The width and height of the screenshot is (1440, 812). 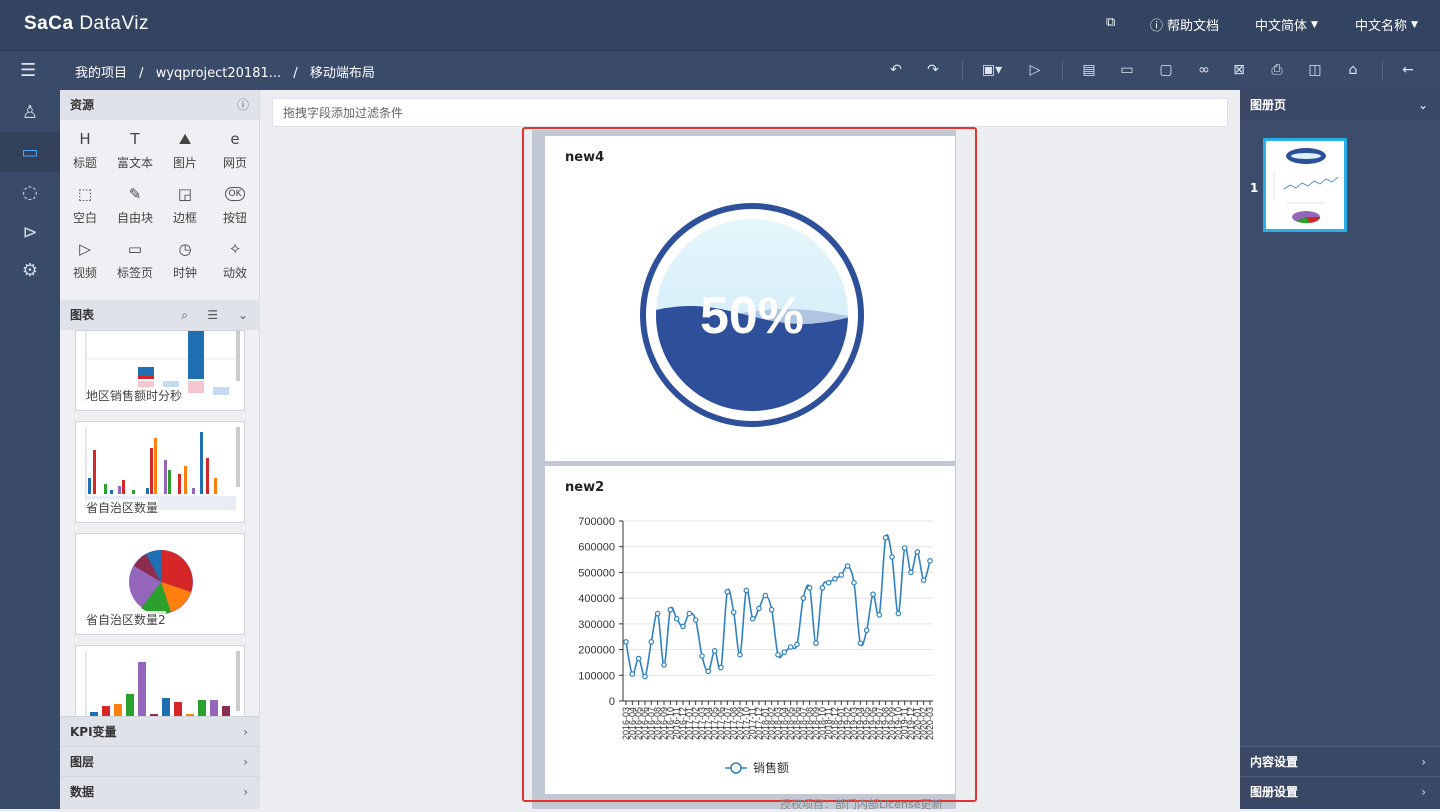 What do you see at coordinates (30, 270) in the screenshot?
I see `settings-gear-icon: ⚙` at bounding box center [30, 270].